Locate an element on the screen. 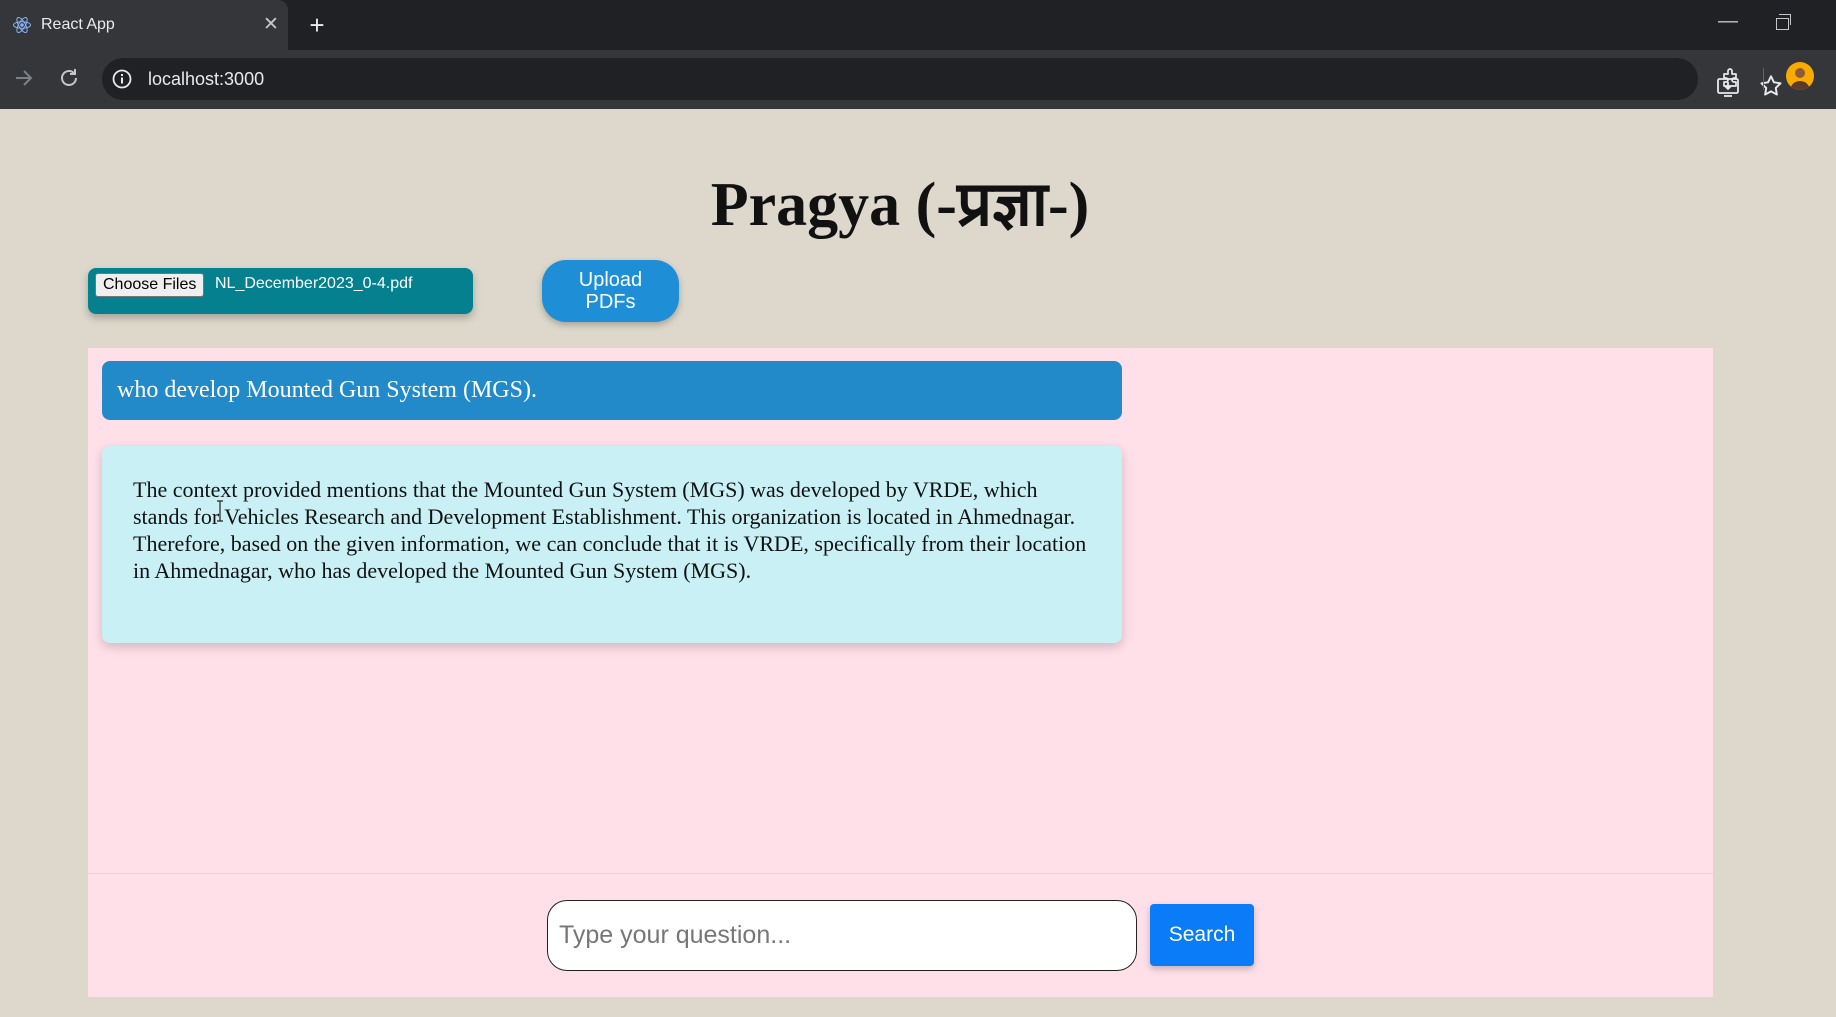 This screenshot has width=1836, height=1017. address-bar: localhost:3000 is located at coordinates (942, 79).